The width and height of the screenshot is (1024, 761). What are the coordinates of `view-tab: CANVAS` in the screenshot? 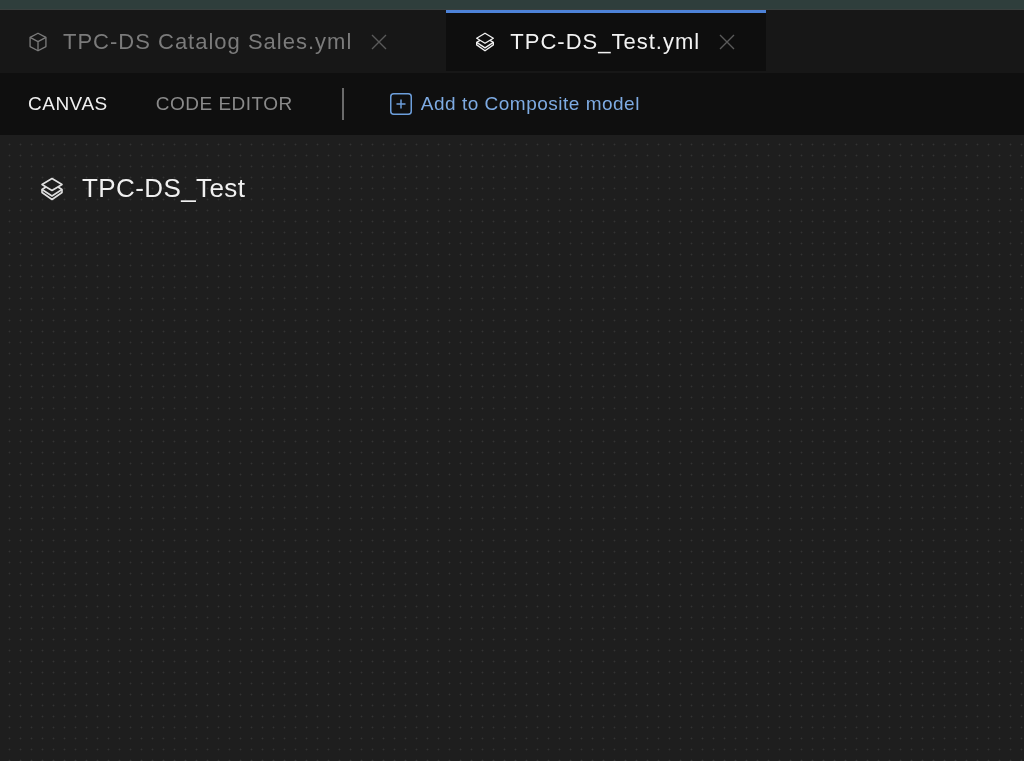 It's located at (68, 104).